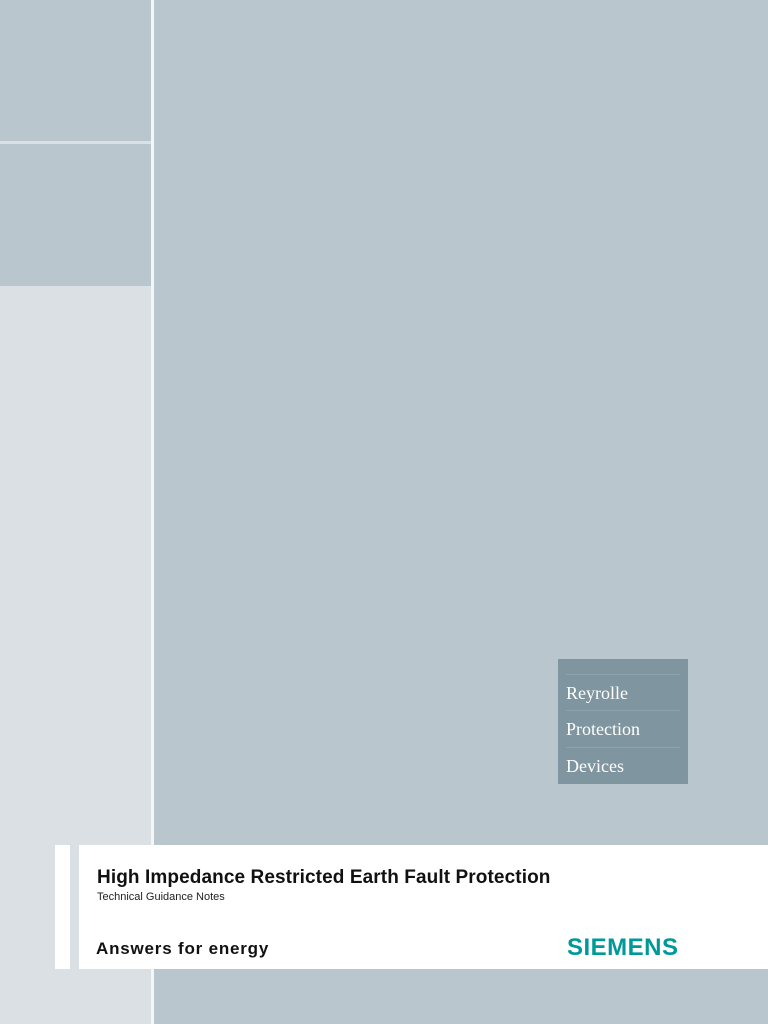  What do you see at coordinates (62, 907) in the screenshot?
I see `title-band-accent` at bounding box center [62, 907].